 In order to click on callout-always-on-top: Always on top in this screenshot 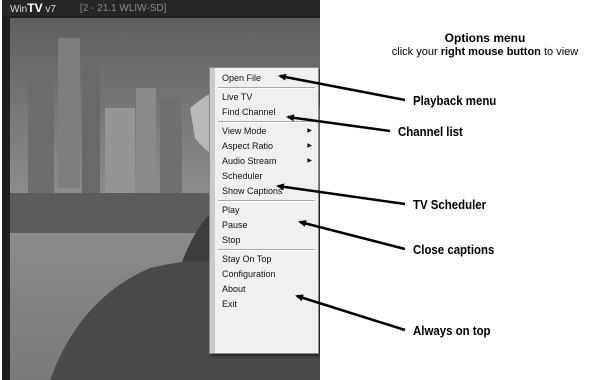, I will do `click(452, 330)`.